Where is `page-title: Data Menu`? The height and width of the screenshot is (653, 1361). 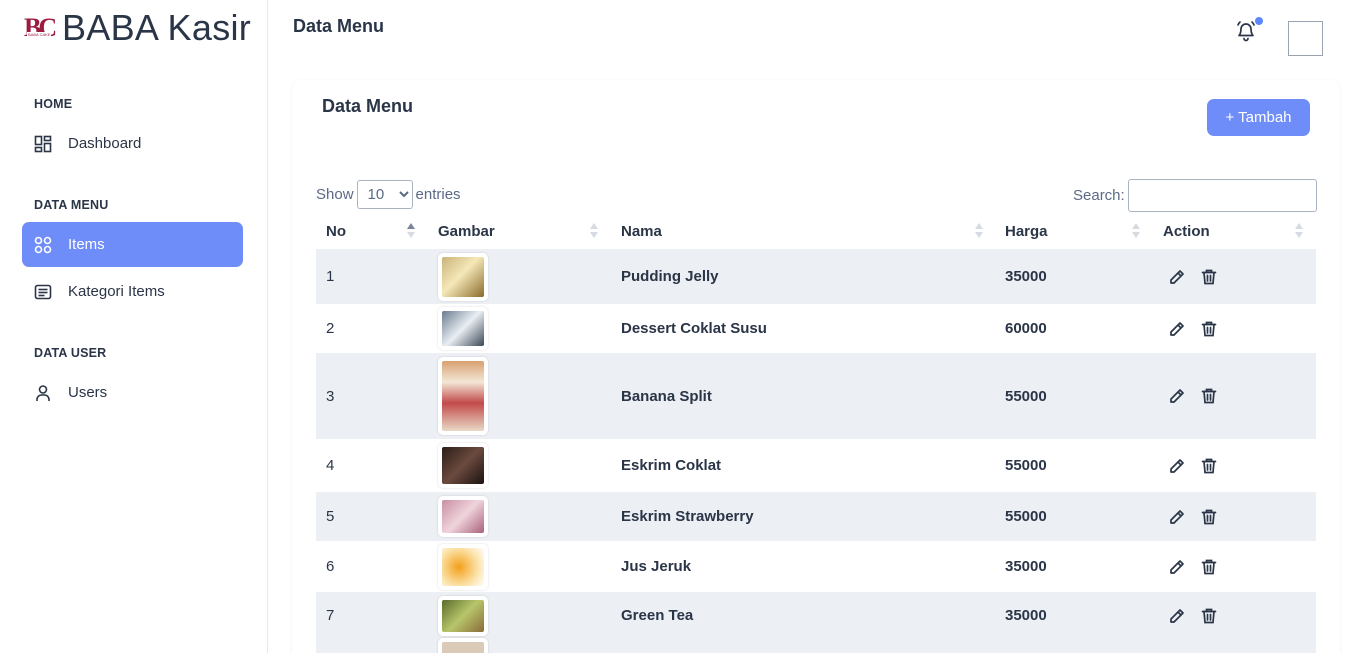
page-title: Data Menu is located at coordinates (339, 26).